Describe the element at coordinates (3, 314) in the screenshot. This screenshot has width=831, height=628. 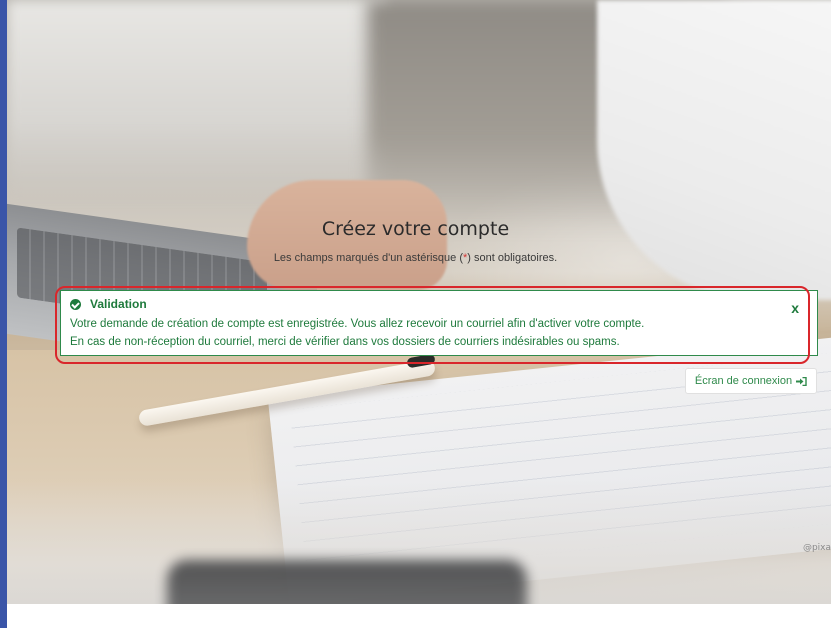
I see `left-accent-bar` at that location.